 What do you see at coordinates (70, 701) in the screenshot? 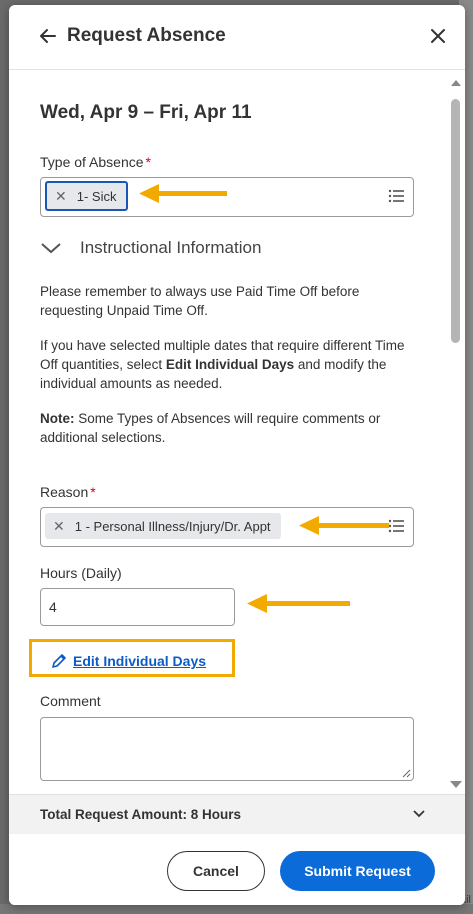
I see `comment-label: Comment` at bounding box center [70, 701].